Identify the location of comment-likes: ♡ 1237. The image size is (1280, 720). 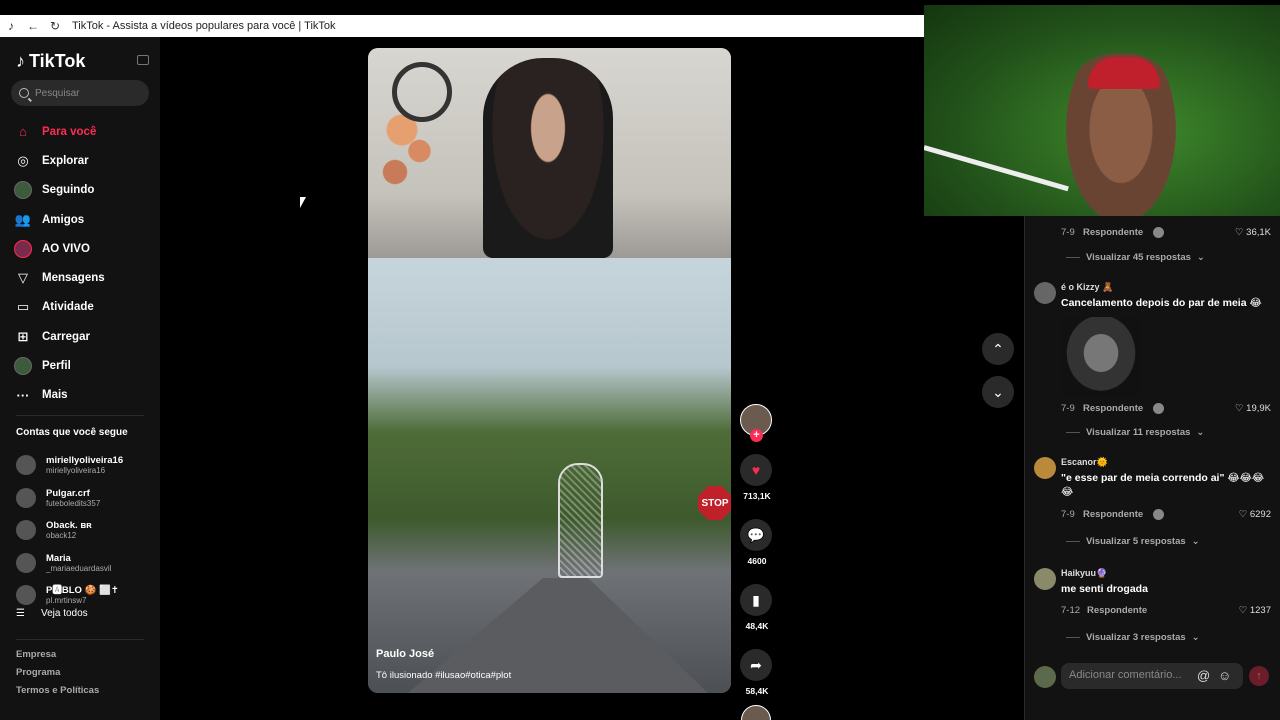
(1255, 610).